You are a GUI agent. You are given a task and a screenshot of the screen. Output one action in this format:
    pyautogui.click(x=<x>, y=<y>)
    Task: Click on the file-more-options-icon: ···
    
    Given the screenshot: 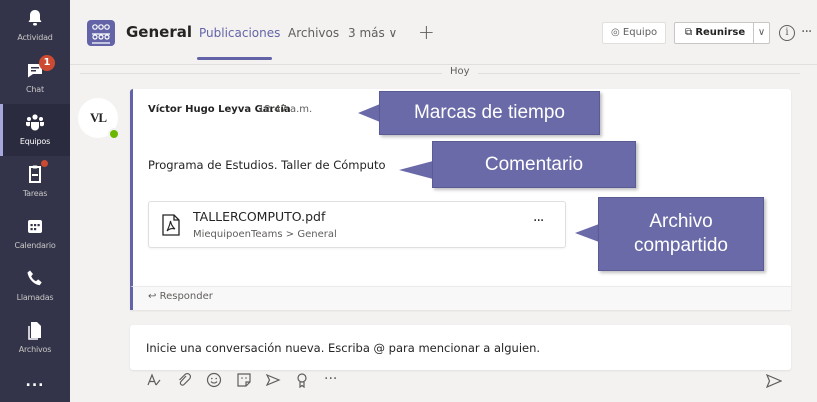 What is the action you would take?
    pyautogui.click(x=538, y=221)
    